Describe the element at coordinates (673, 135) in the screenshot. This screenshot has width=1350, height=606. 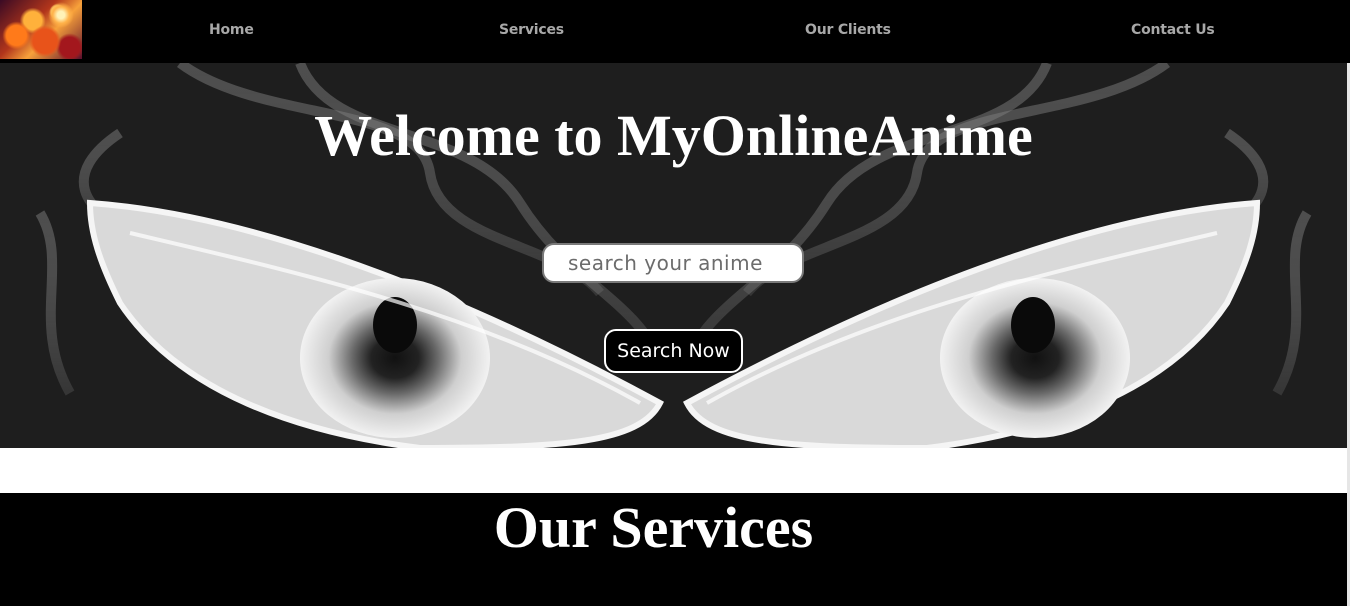
I see `hero-title: Welcome to MyOnlineAnime` at that location.